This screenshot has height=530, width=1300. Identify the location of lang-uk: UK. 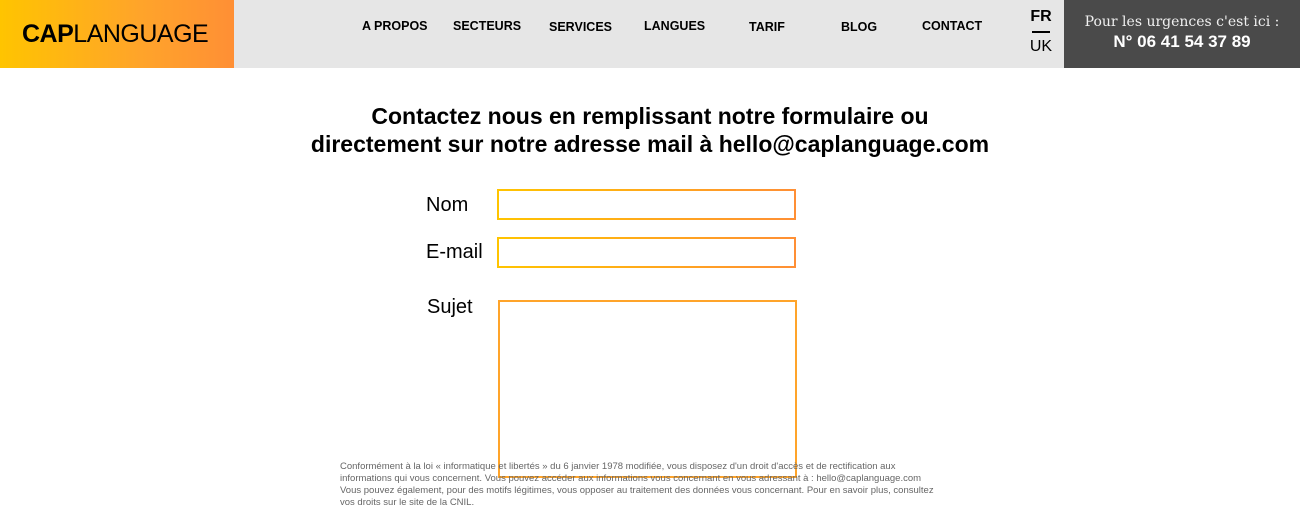
(1041, 47).